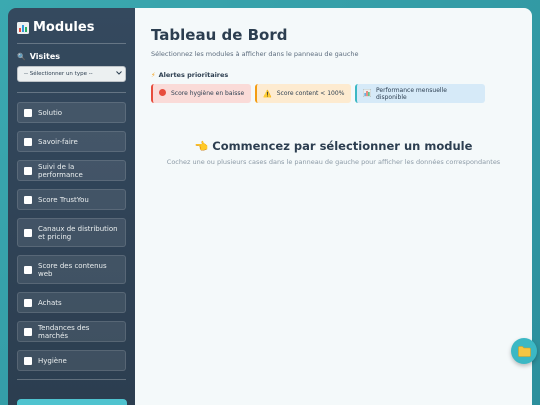  I want to click on alert-content: ⚠️ Score content < 100%, so click(303, 93).